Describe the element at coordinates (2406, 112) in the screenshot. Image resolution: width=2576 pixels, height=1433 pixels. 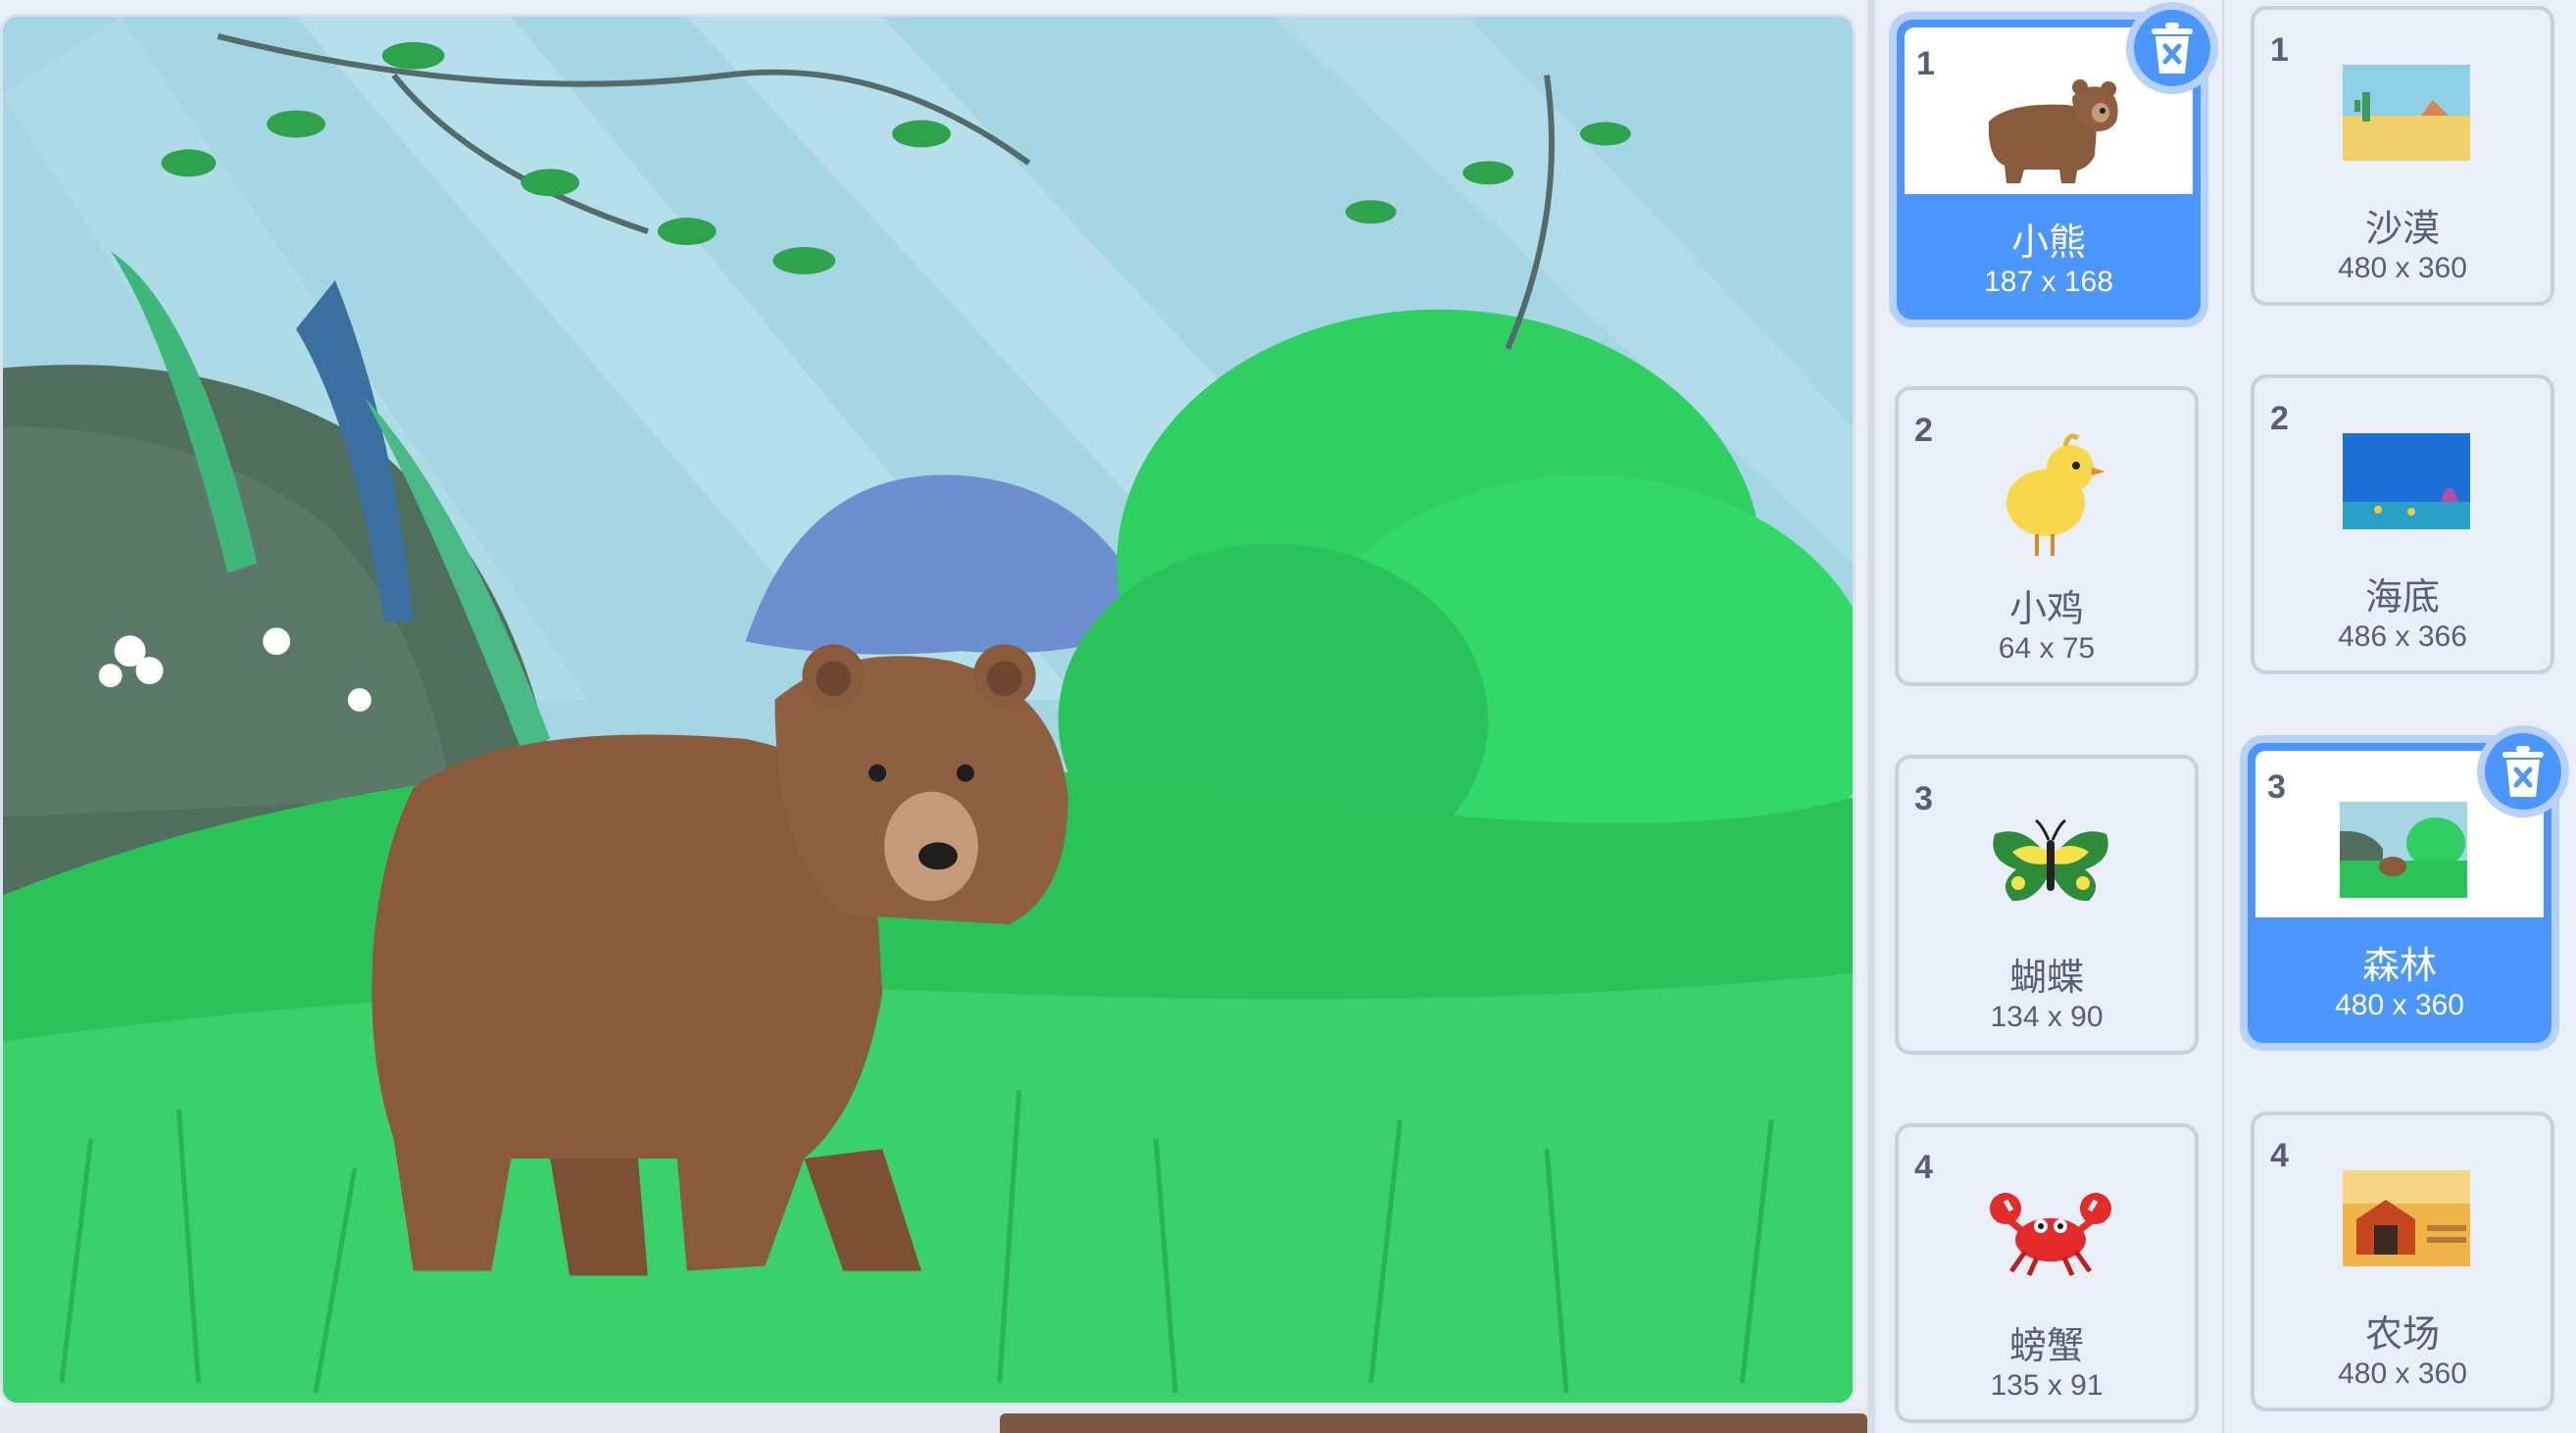
I see `desert-thumbnail` at that location.